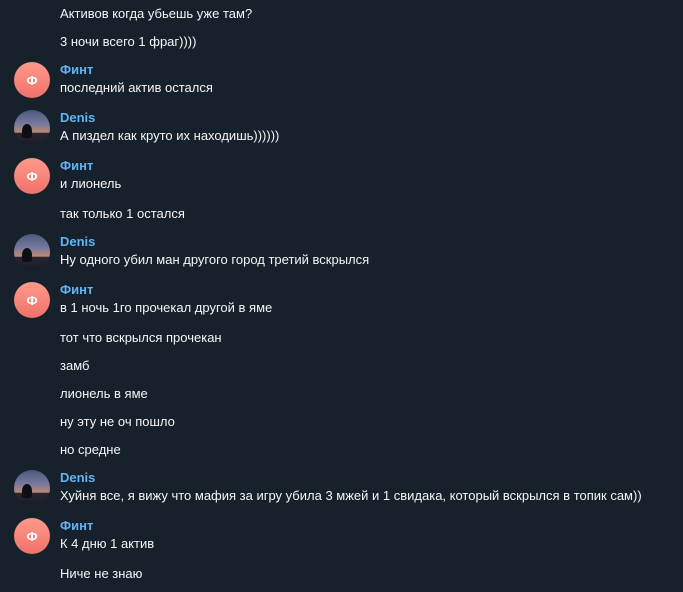 The image size is (683, 592). What do you see at coordinates (117, 421) in the screenshot?
I see `message-text: ну эту не оч пошло` at bounding box center [117, 421].